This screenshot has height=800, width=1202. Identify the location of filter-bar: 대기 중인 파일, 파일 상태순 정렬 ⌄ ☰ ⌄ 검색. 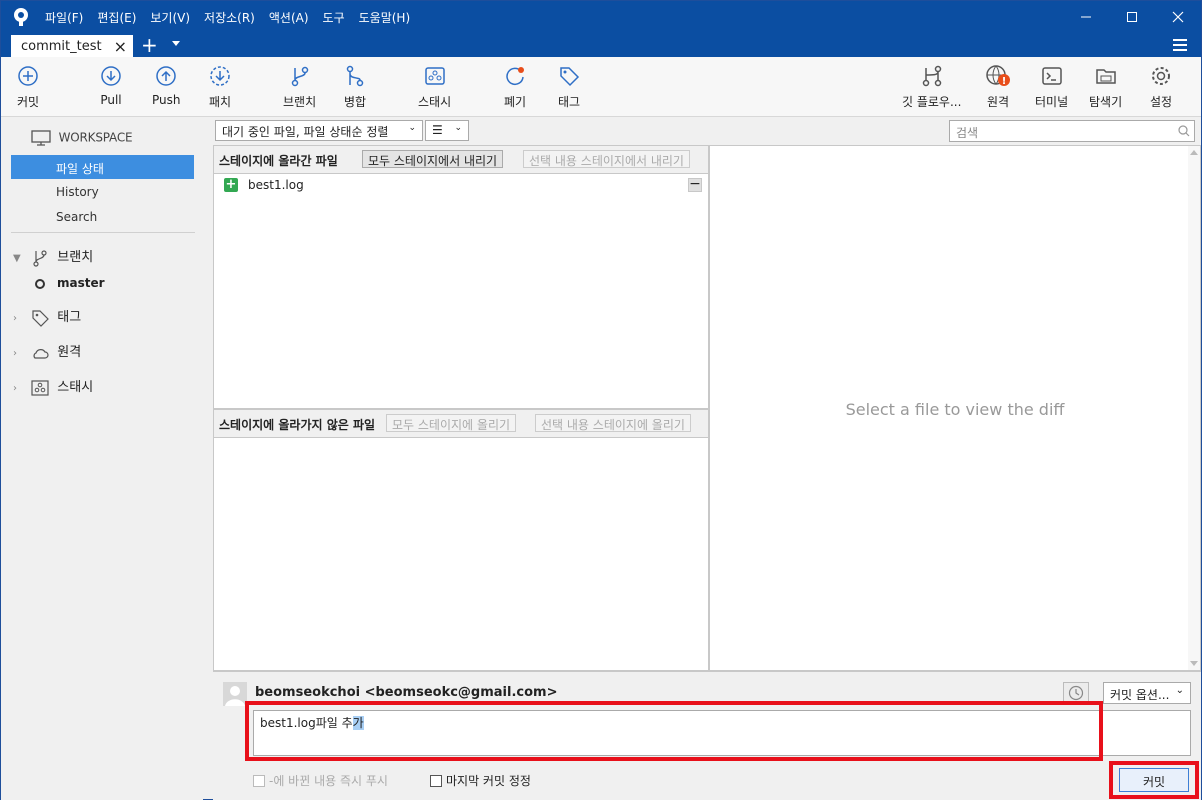
(707, 131).